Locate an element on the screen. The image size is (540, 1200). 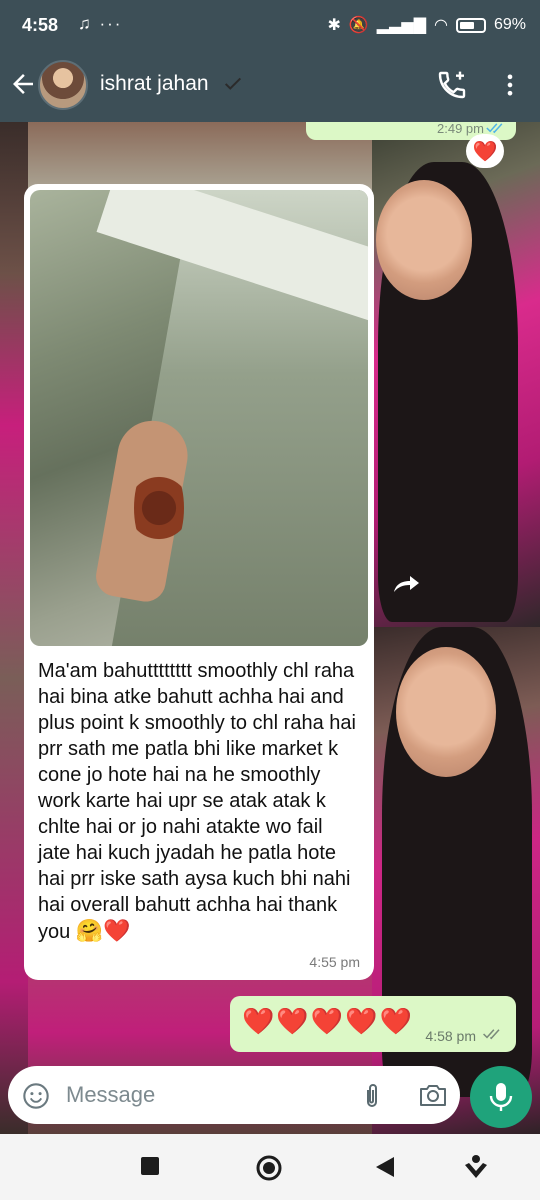
message-composer is located at coordinates (234, 1095).